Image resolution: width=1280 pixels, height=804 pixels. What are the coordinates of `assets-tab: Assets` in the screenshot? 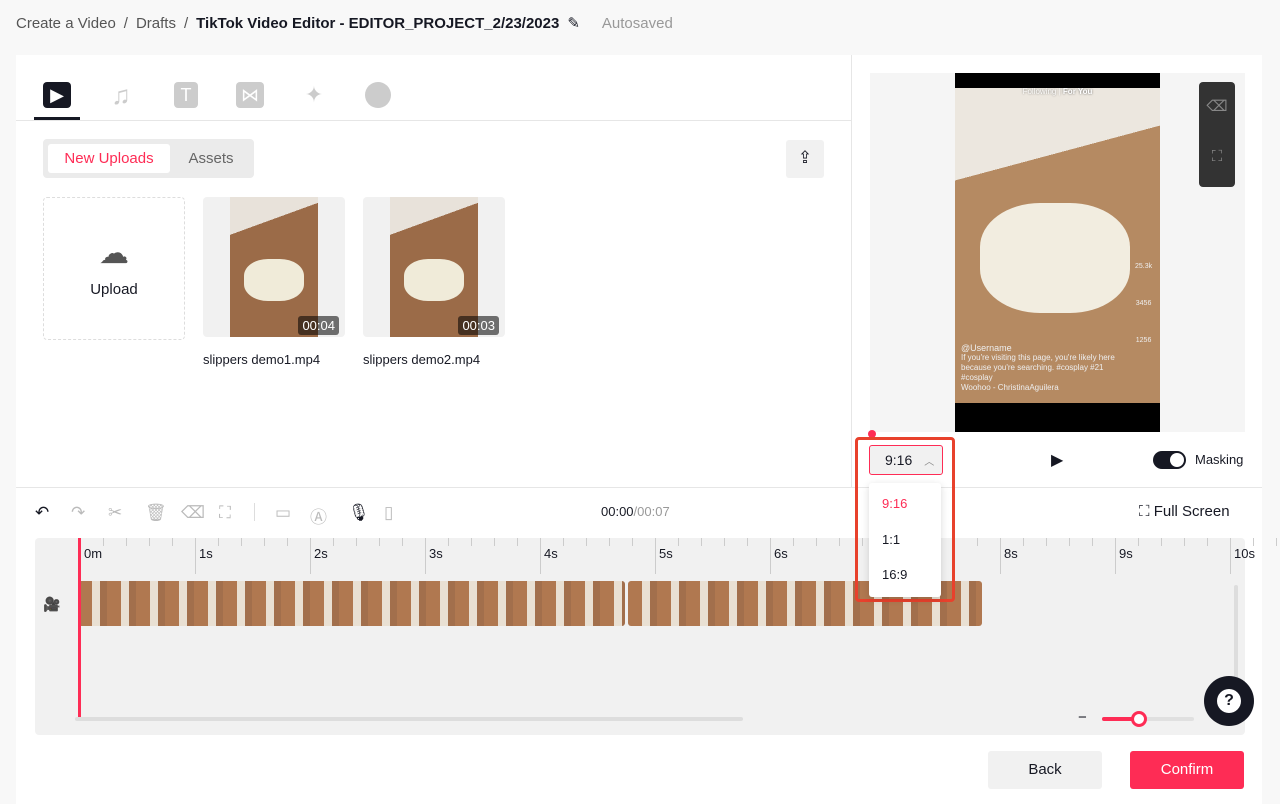 It's located at (211, 158).